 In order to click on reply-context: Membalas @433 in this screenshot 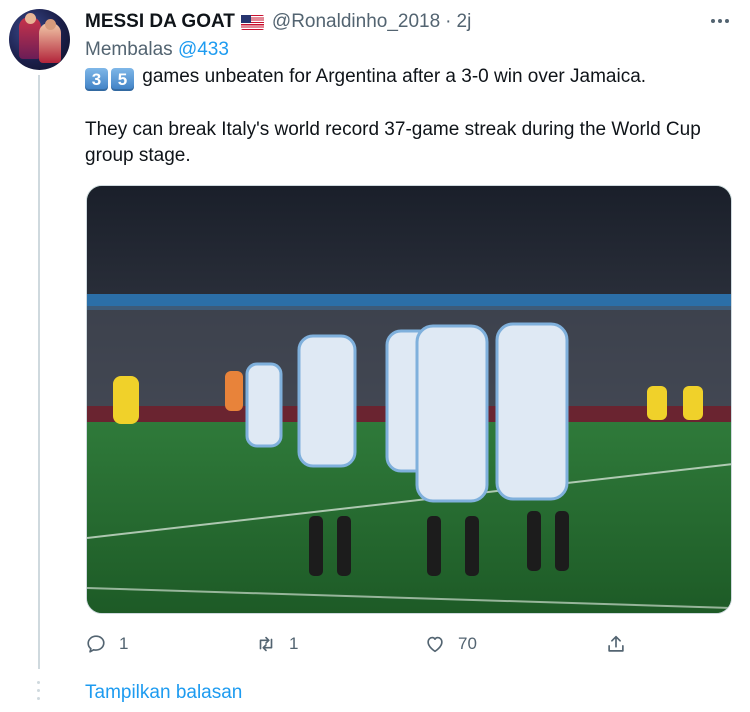, I will do `click(157, 50)`.